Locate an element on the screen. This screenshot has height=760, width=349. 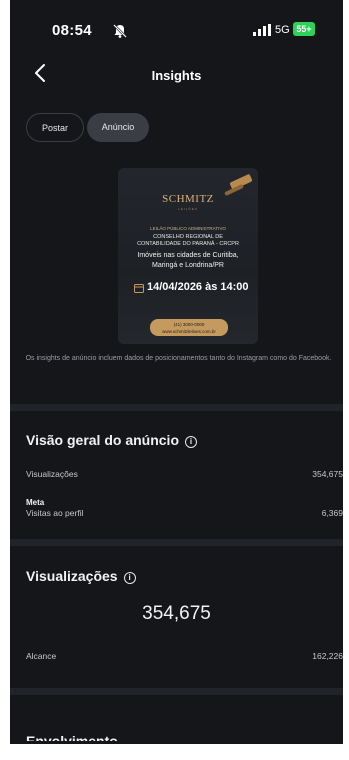
status-time: 08:54 is located at coordinates (72, 30).